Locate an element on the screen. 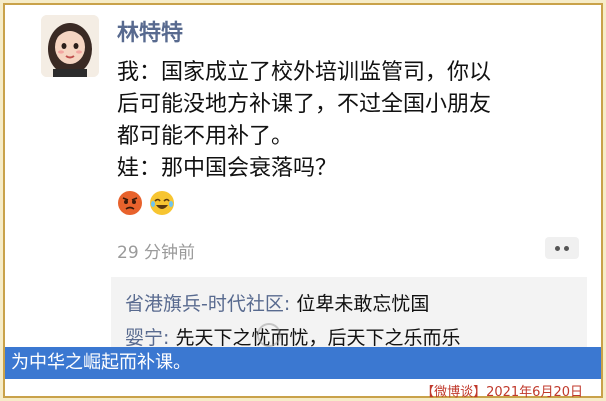  post-username: 林特特 is located at coordinates (150, 31).